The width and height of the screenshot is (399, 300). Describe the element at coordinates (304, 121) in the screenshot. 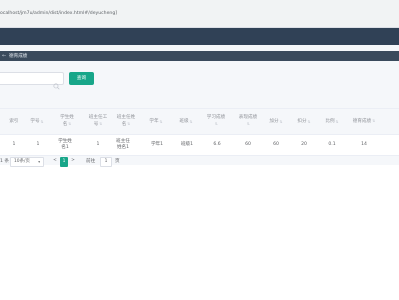

I see `header-cell: 扣分 ⇅` at that location.